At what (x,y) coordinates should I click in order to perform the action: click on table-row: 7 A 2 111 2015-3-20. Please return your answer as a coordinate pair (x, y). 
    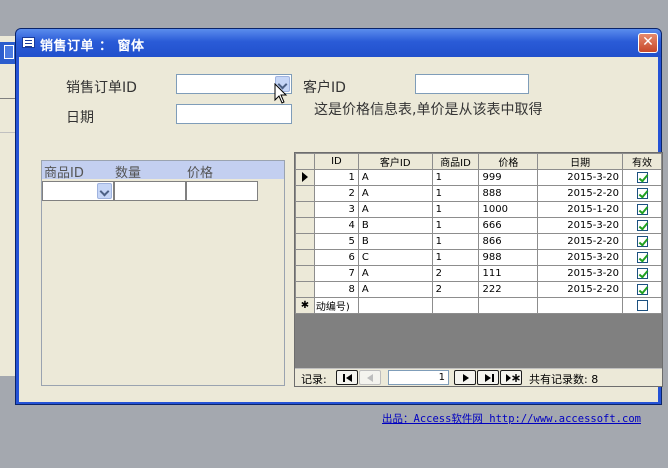
    Looking at the image, I should click on (478, 273).